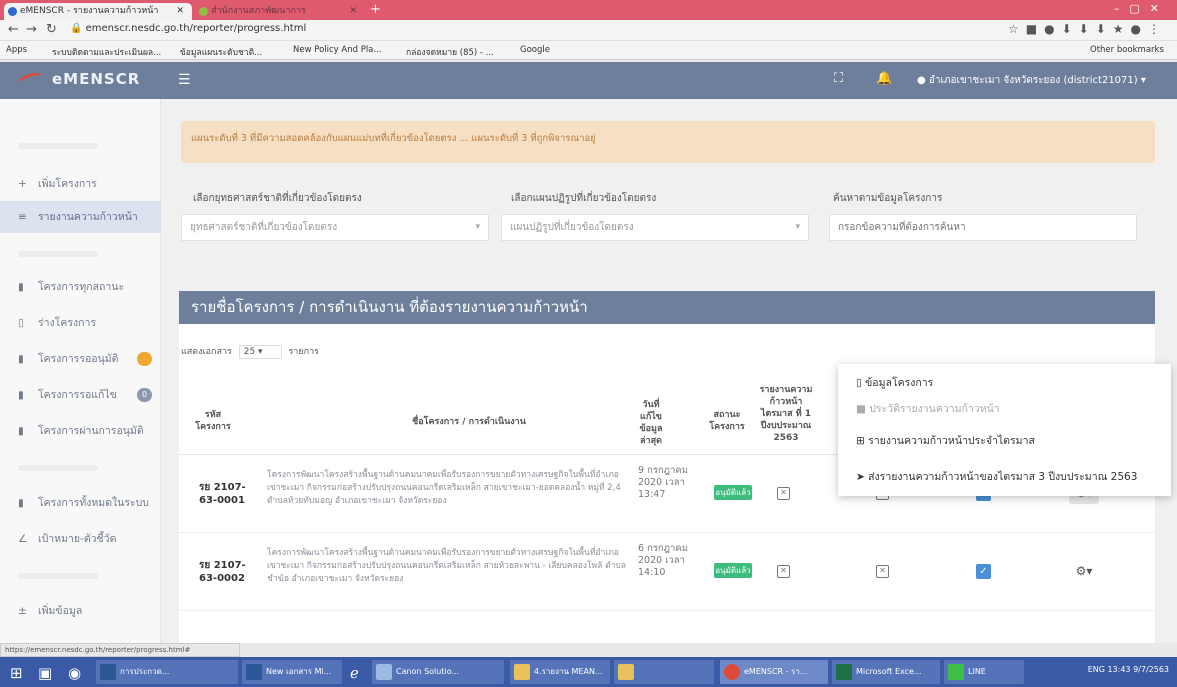  What do you see at coordinates (80, 539) in the screenshot?
I see `sidebar-item-goals: ∠ เป้าหมาย-ตัวชี้วัด` at bounding box center [80, 539].